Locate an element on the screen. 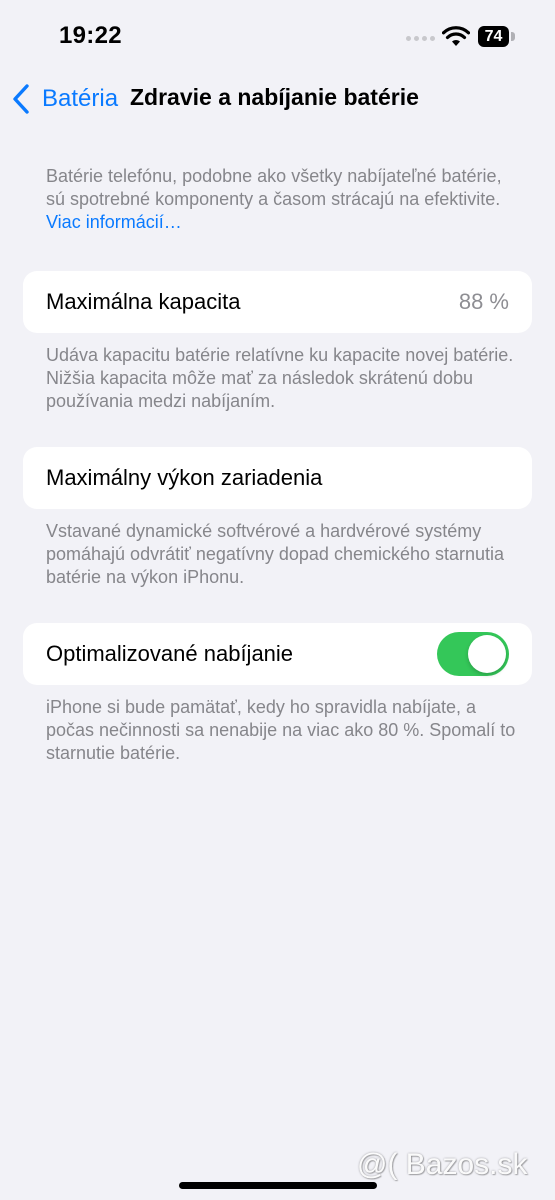  max-capacity-row: Maximálna kapacita 88 % is located at coordinates (277, 302).